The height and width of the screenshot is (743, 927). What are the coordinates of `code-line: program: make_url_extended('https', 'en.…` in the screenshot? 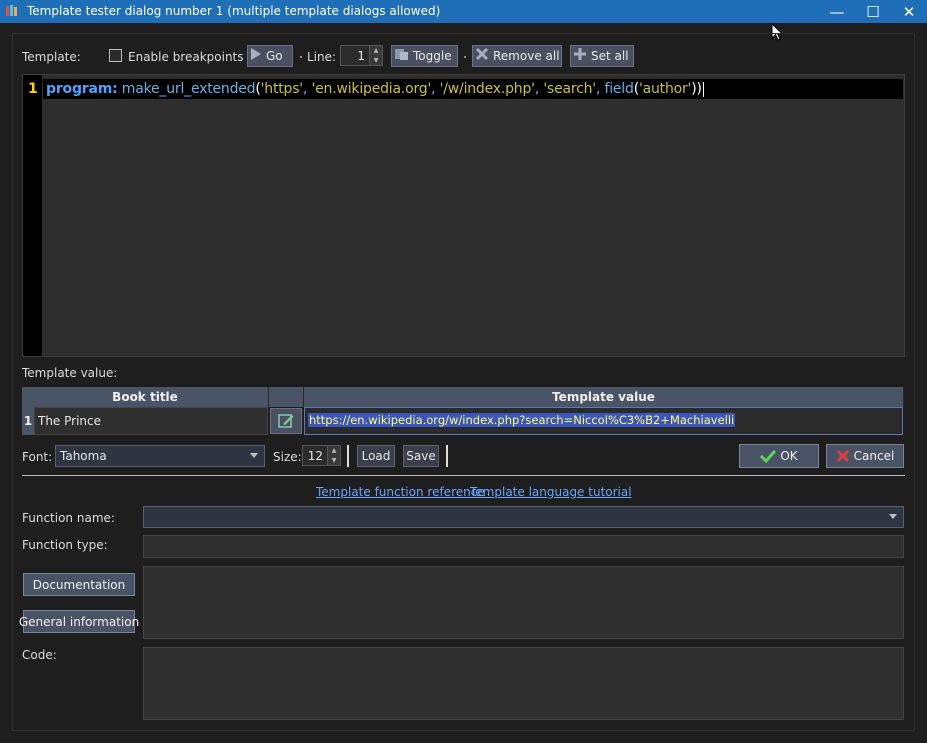 It's located at (473, 89).